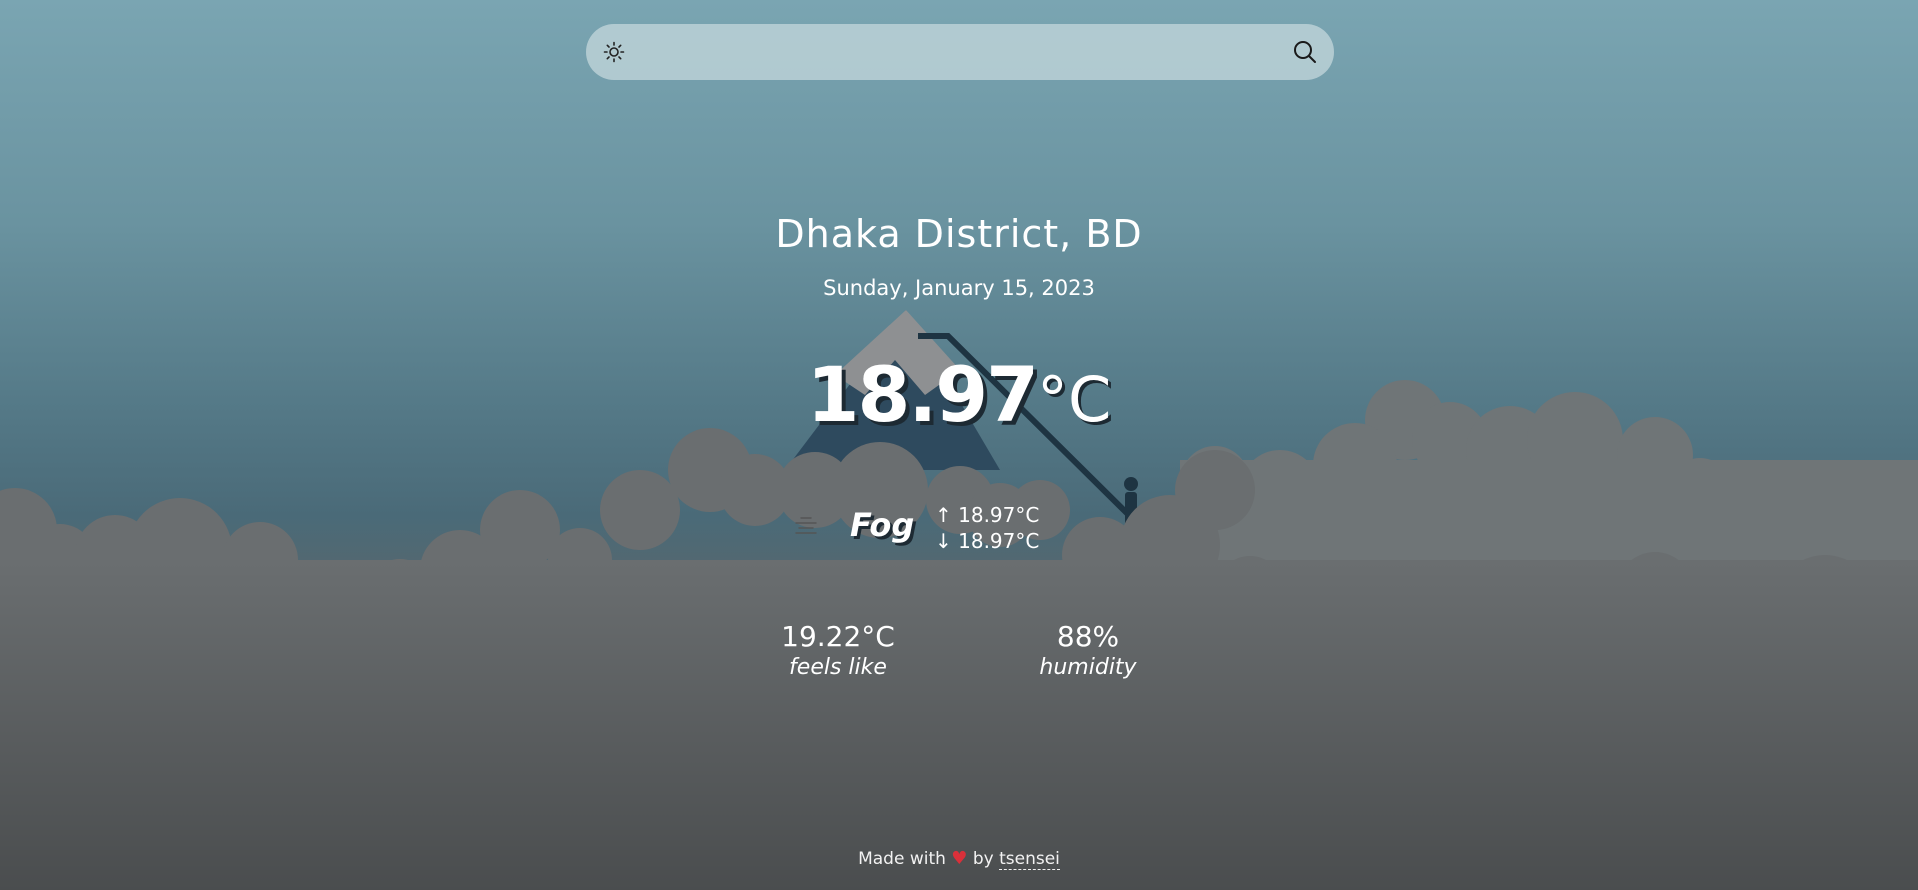 The height and width of the screenshot is (890, 1918). Describe the element at coordinates (959, 288) in the screenshot. I see `date-text: Sunday, January 15, 2023` at that location.